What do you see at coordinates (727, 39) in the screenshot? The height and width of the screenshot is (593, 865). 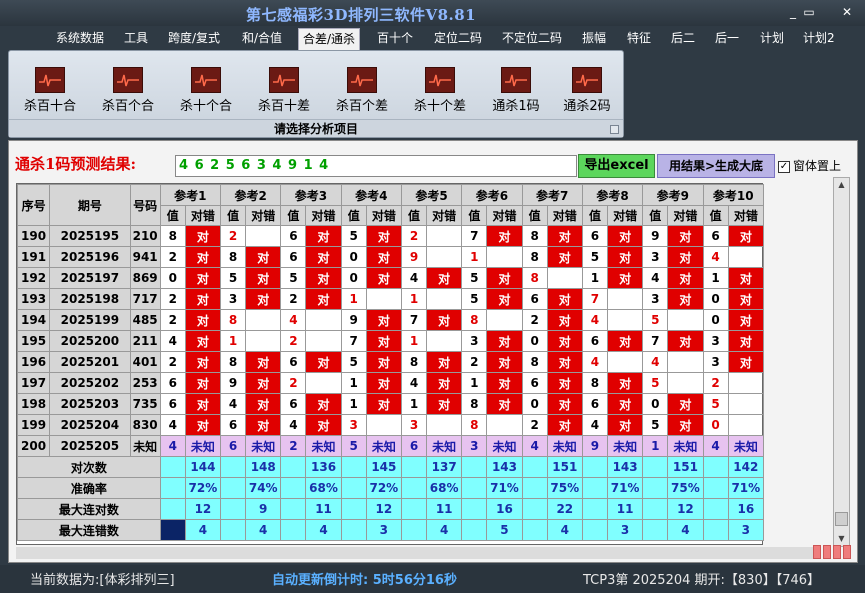 I see `menu-last-one: 后一` at bounding box center [727, 39].